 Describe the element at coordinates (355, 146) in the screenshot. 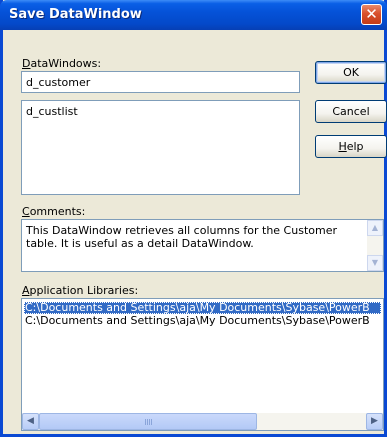

I see `help-button-label: elp` at that location.